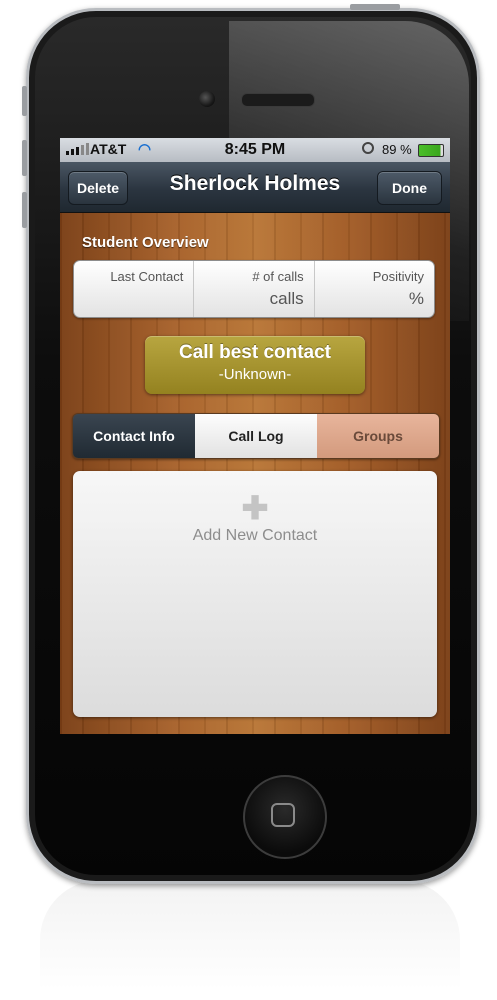  What do you see at coordinates (255, 352) in the screenshot?
I see `call-best-contact-label: Call best contact` at bounding box center [255, 352].